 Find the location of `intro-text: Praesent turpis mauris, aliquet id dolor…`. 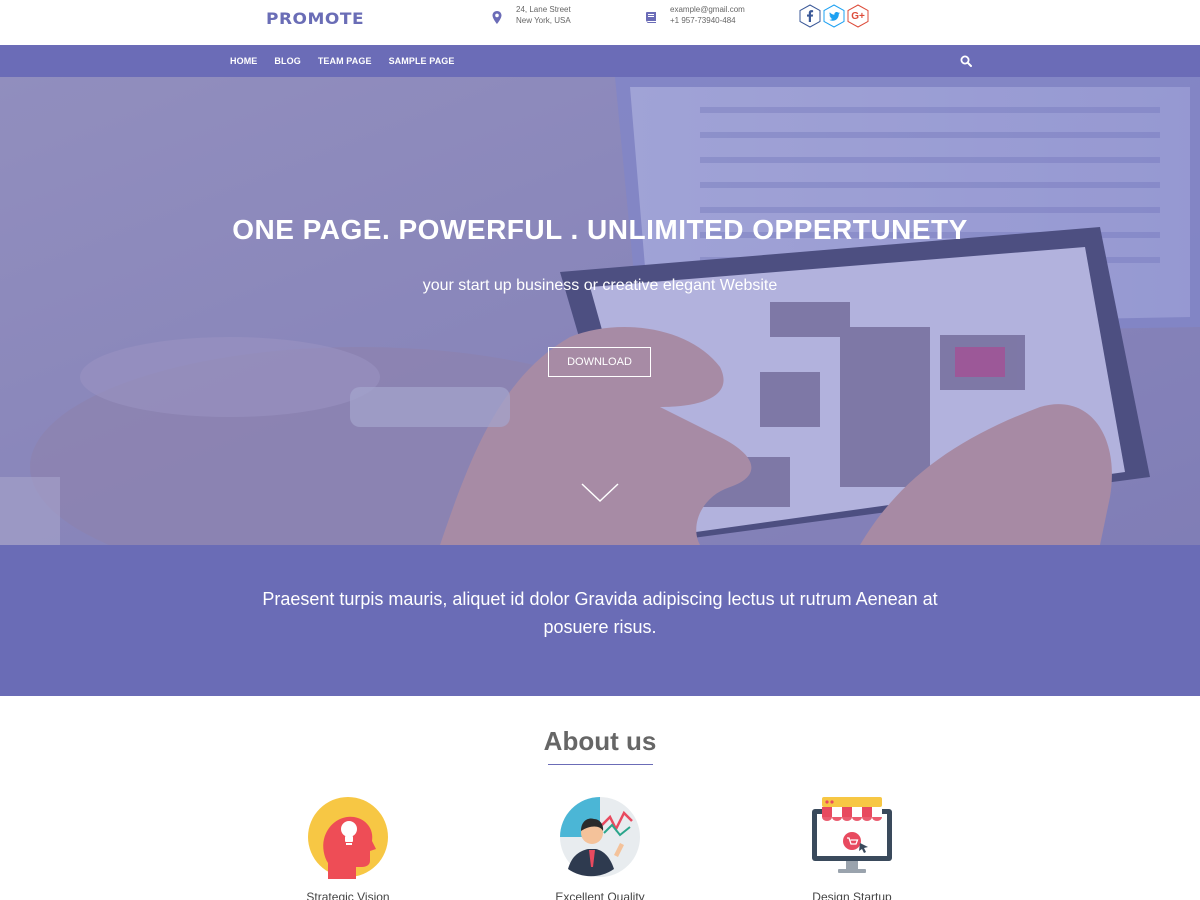

intro-text: Praesent turpis mauris, aliquet id dolor… is located at coordinates (600, 613).